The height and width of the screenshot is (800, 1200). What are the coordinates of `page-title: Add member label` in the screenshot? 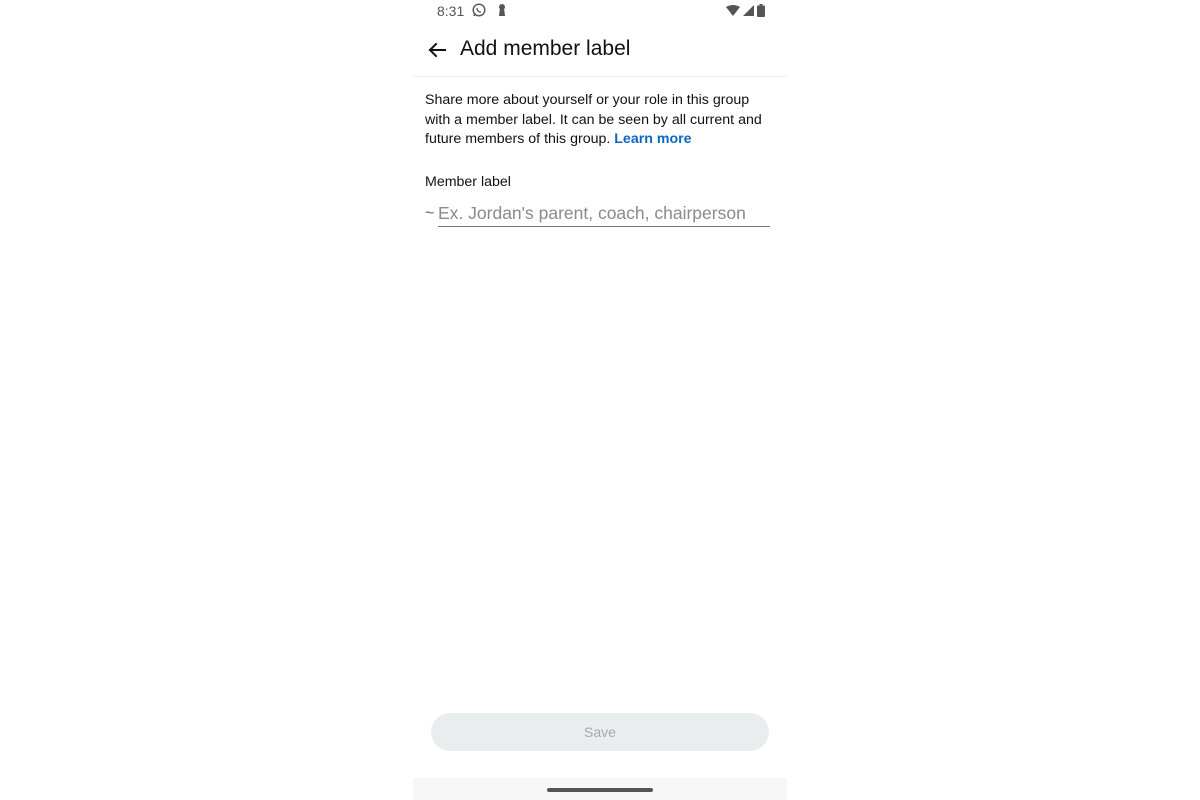 It's located at (545, 48).